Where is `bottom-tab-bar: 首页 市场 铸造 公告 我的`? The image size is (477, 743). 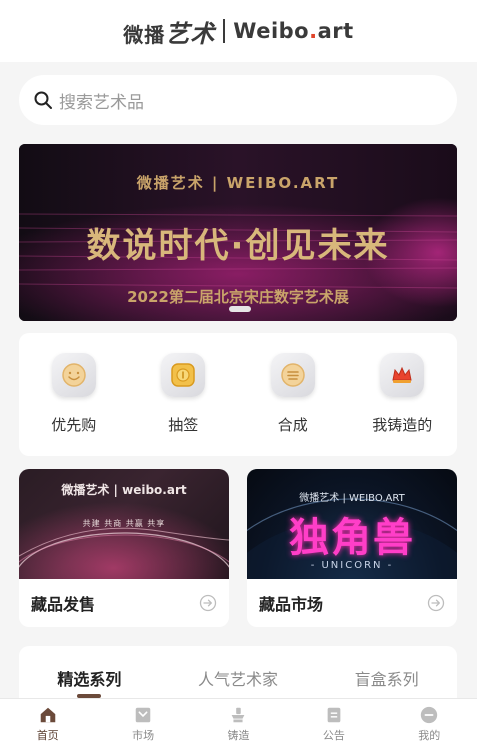 bottom-tab-bar: 首页 市场 铸造 公告 我的 is located at coordinates (238, 720).